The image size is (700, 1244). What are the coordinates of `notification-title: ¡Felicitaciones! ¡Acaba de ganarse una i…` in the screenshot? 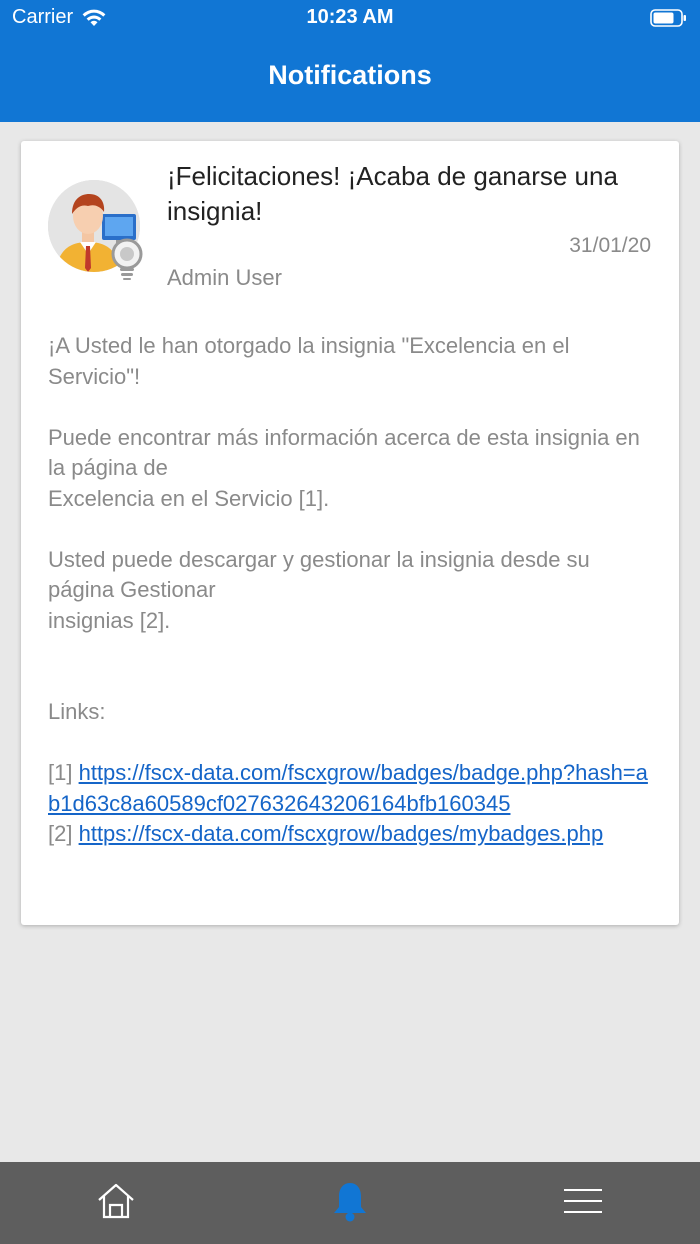 It's located at (392, 193).